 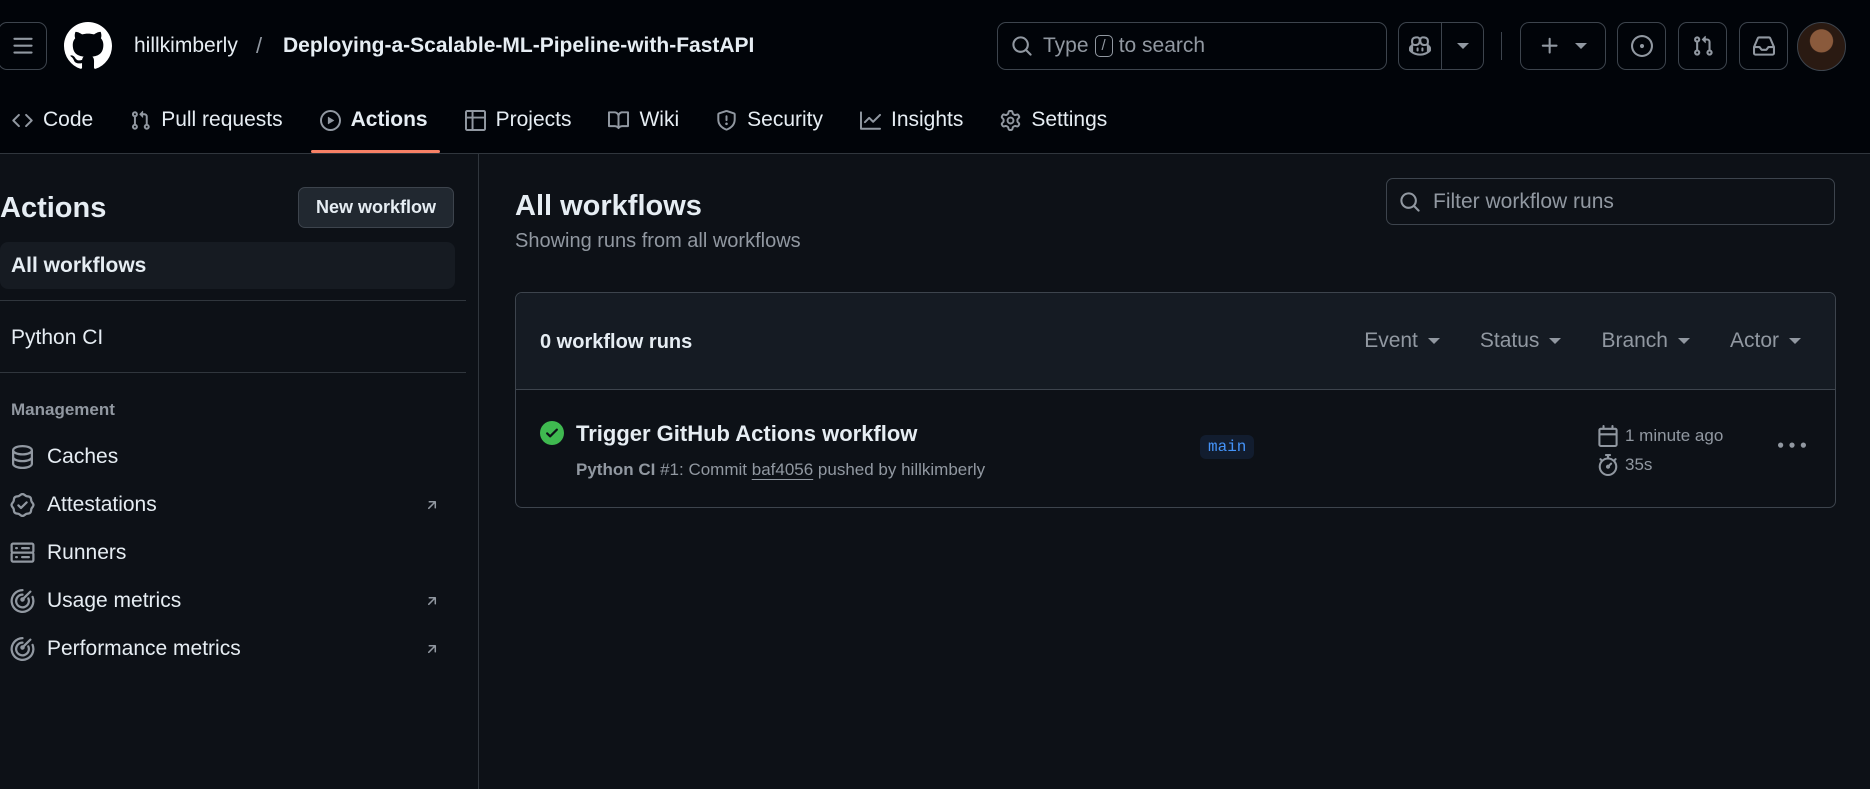 I want to click on tab-settings: Settings, so click(x=1053, y=120).